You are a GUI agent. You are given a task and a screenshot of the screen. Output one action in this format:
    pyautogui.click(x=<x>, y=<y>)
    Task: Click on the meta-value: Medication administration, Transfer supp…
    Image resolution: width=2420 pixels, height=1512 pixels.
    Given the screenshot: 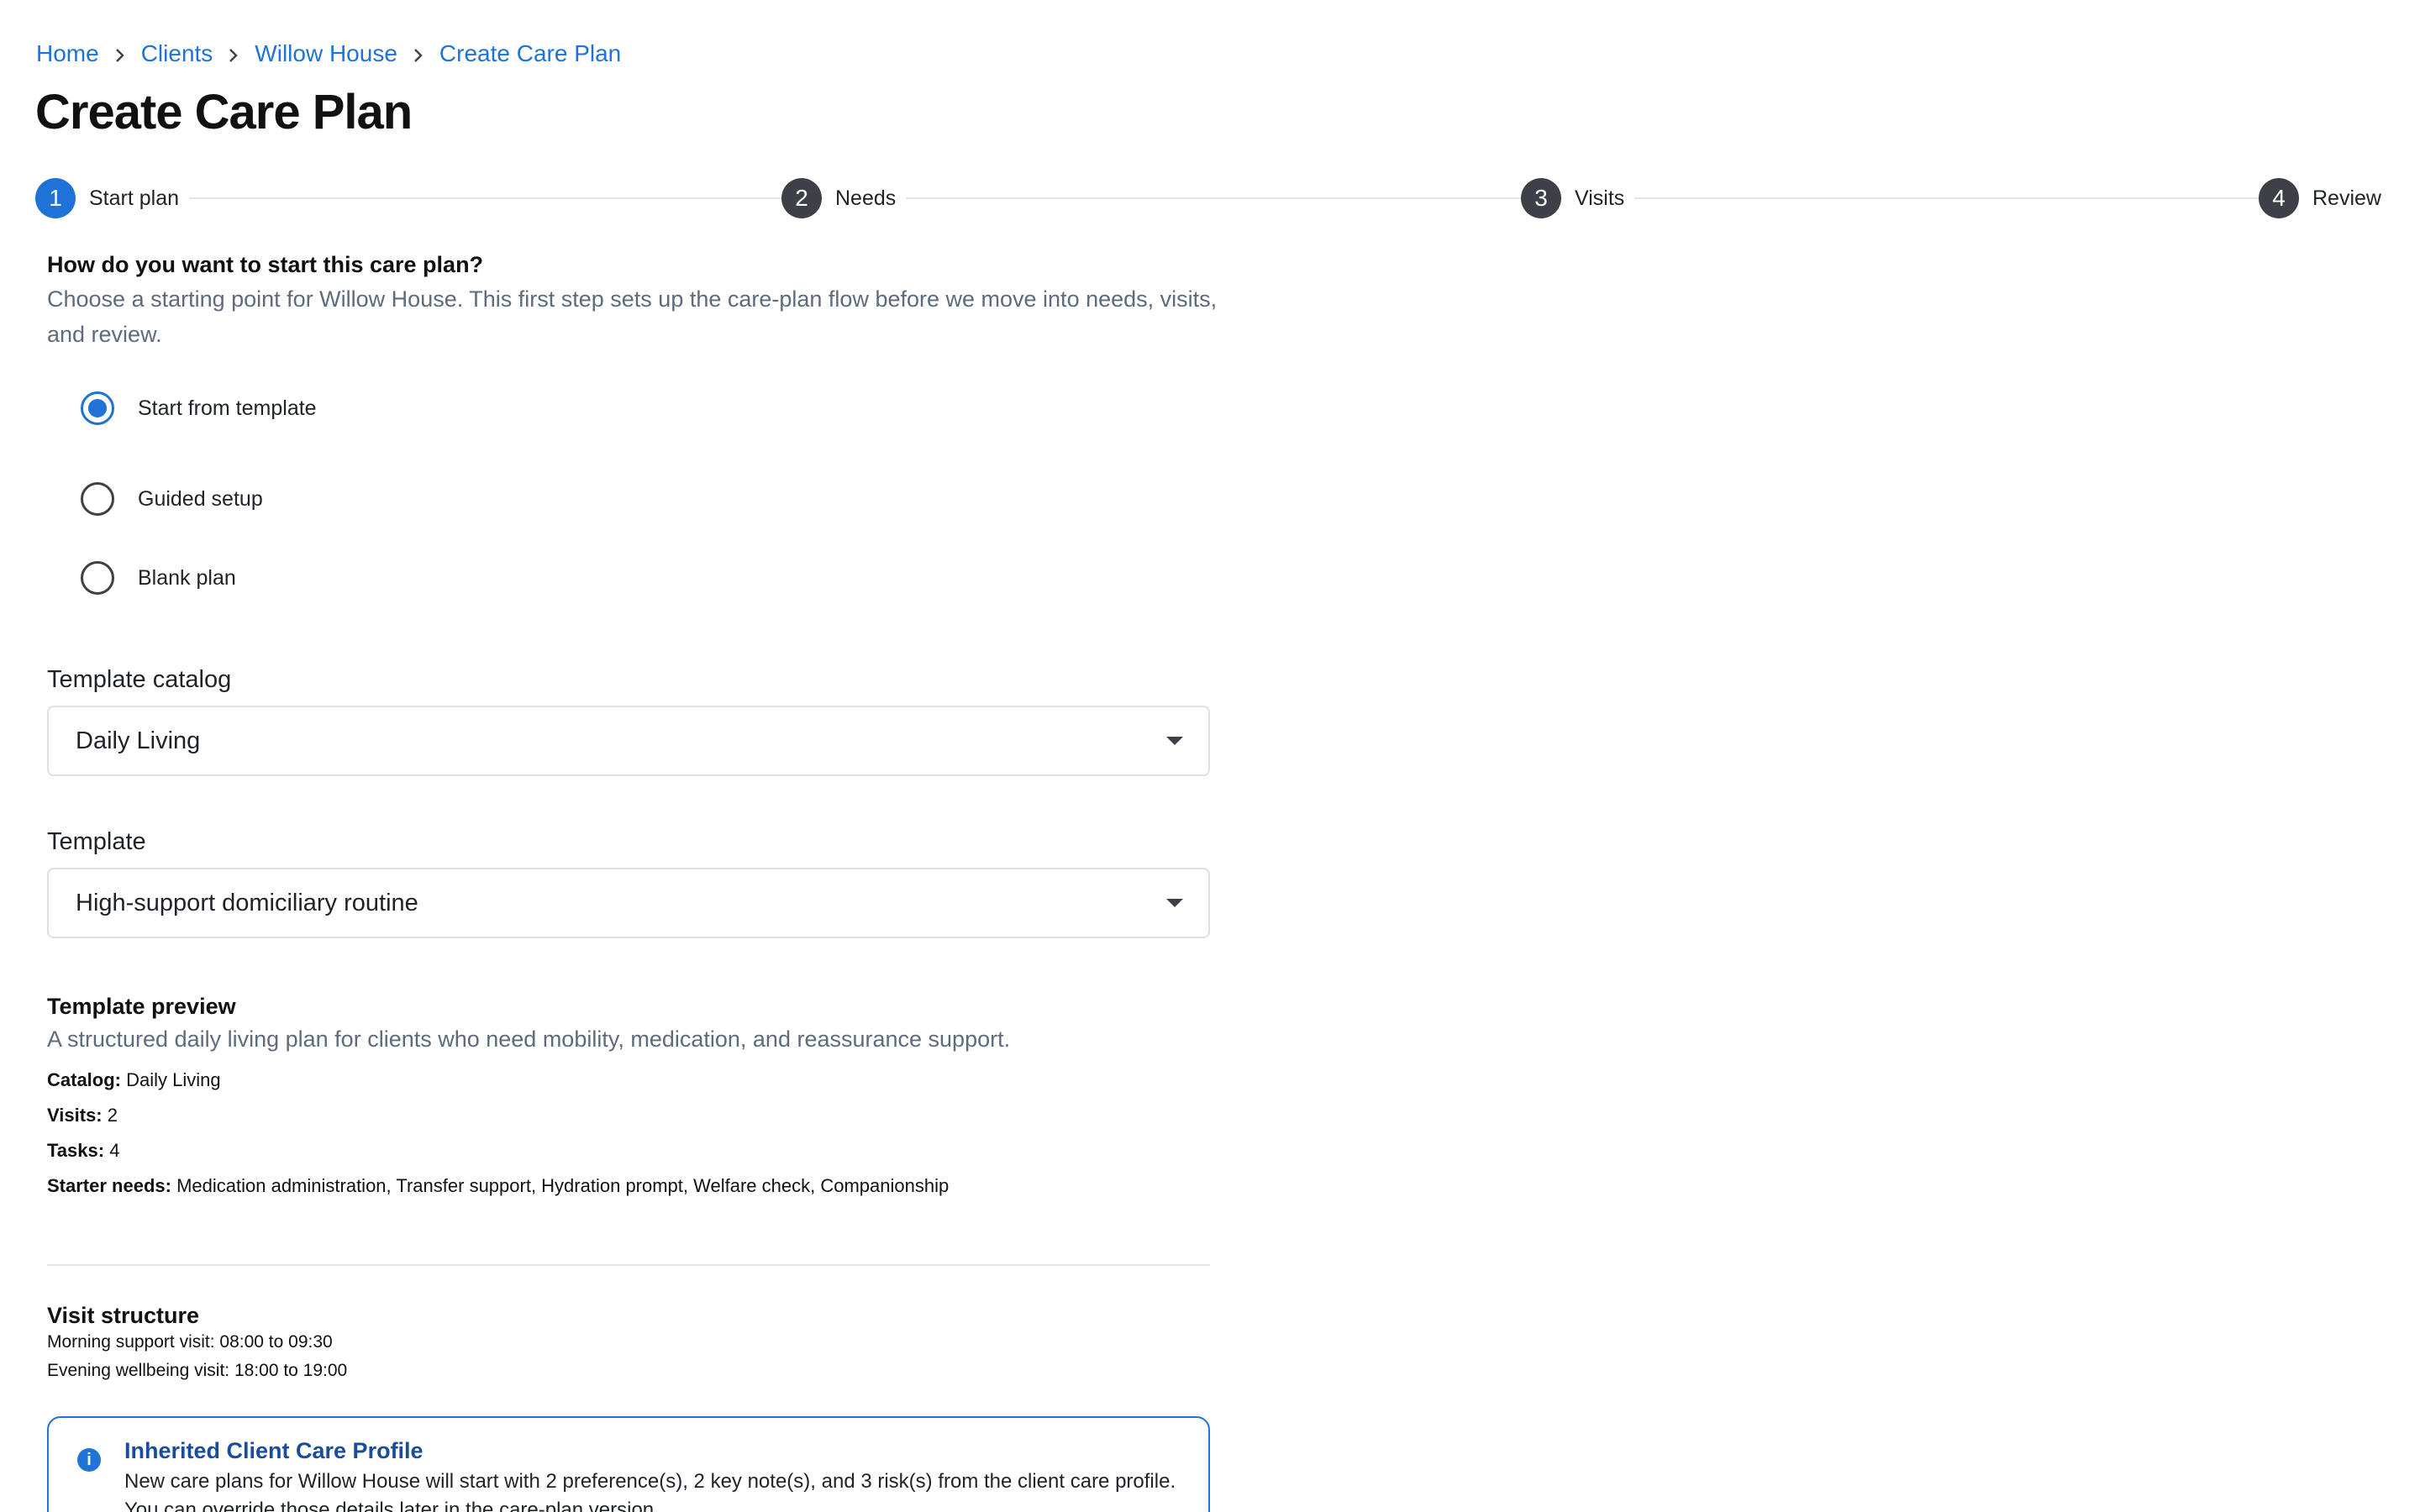 What is the action you would take?
    pyautogui.click(x=563, y=1185)
    